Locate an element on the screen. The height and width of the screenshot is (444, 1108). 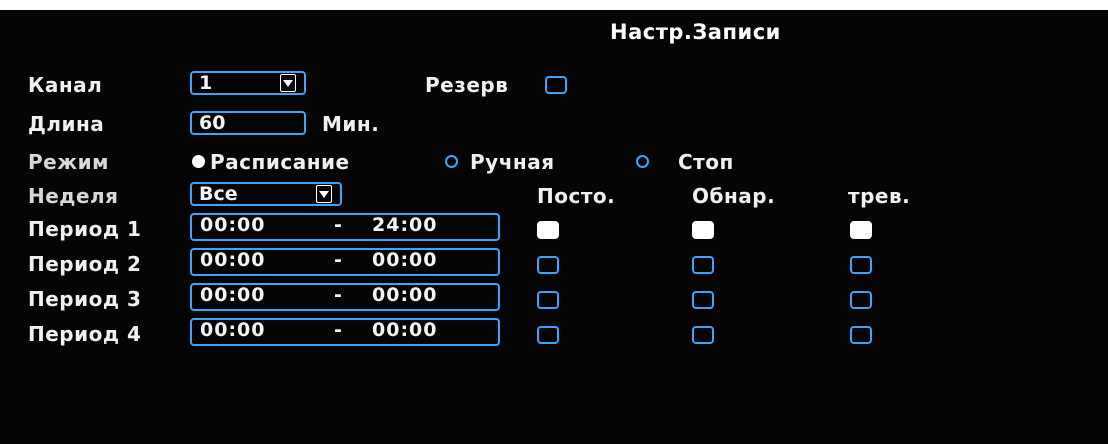
channel-value: 1 is located at coordinates (206, 83).